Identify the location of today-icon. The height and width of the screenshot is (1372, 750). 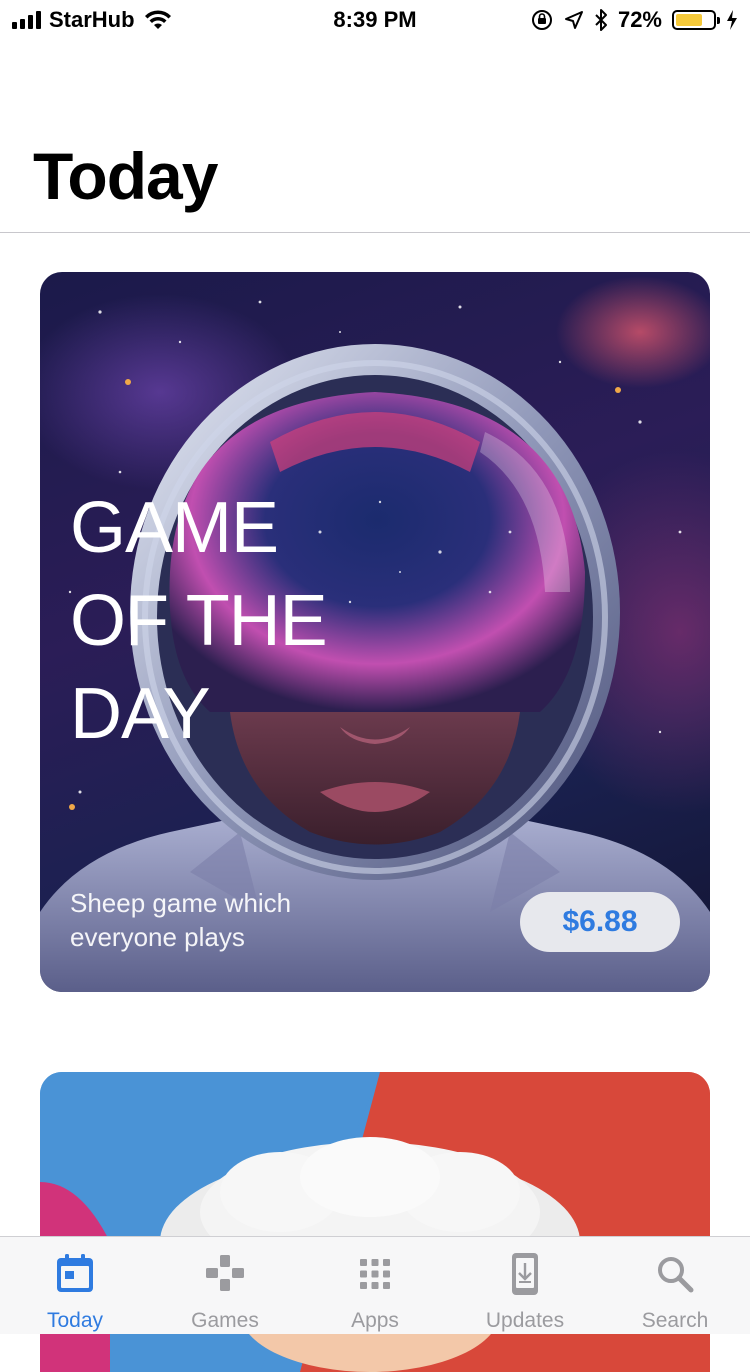
(75, 1273).